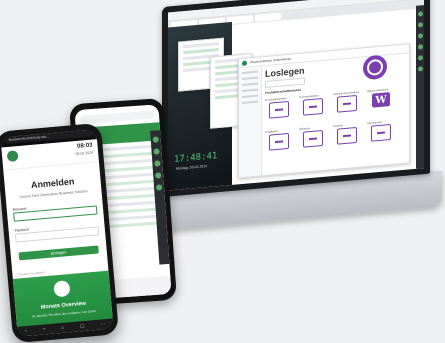 The image size is (445, 343). I want to click on wiki-list-icon, so click(313, 138).